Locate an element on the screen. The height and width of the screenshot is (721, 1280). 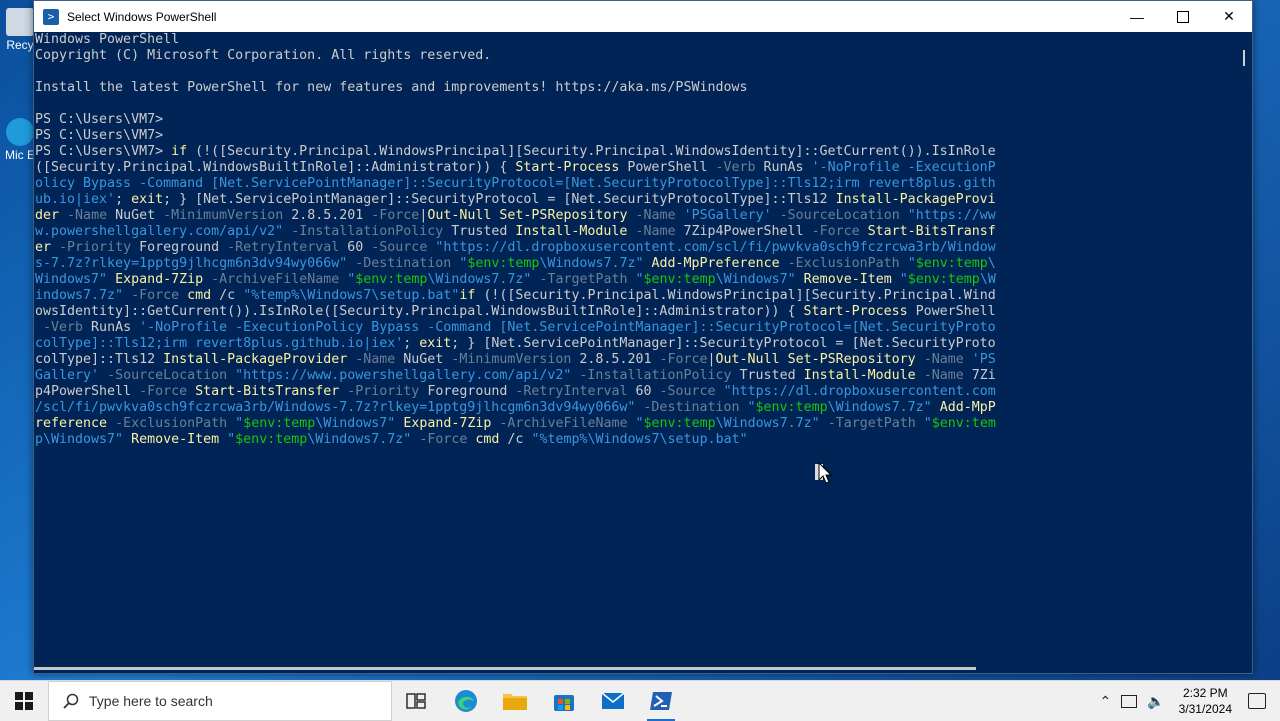
console-text: Set-PSRepository is located at coordinates (851, 359).